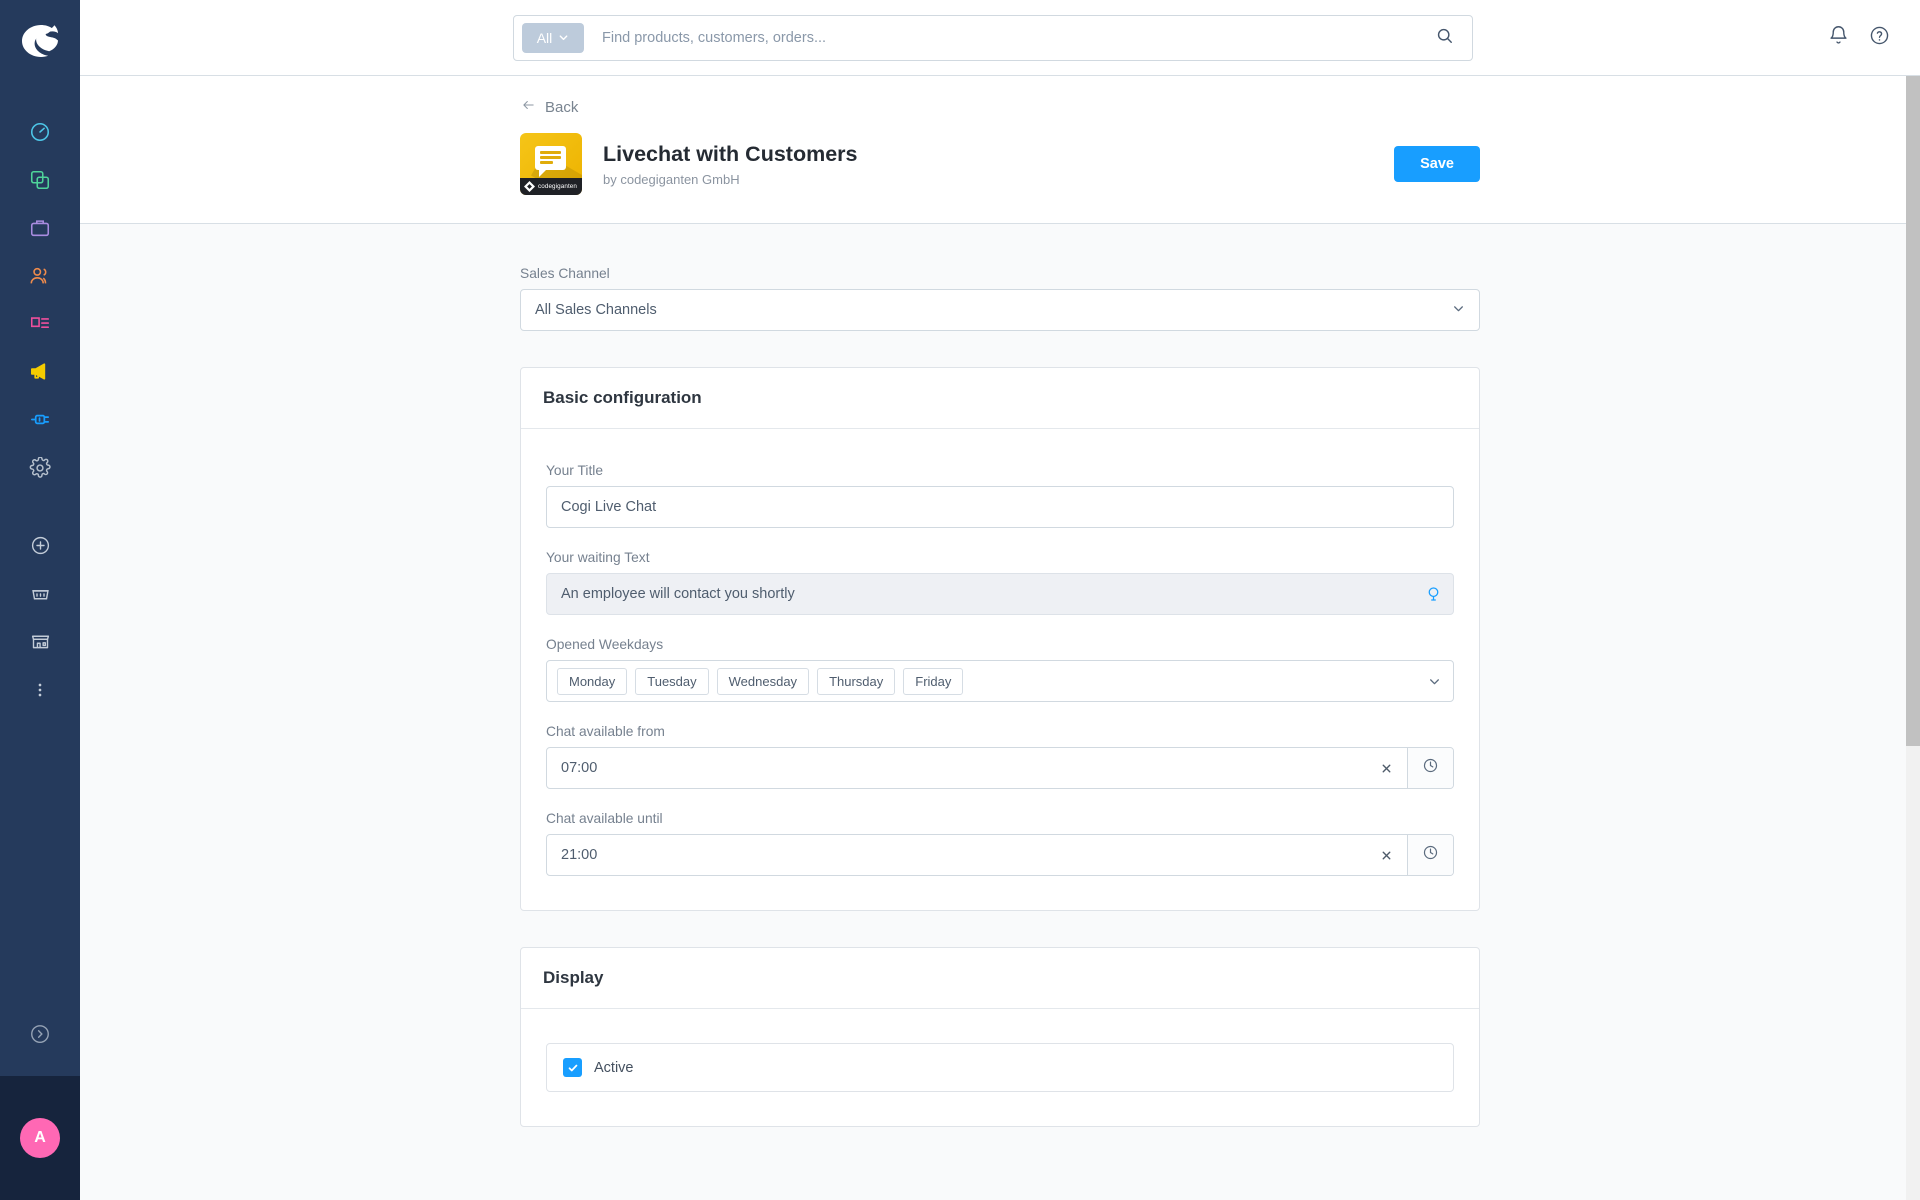  What do you see at coordinates (40, 1098) in the screenshot?
I see `sidebar-footer: A` at bounding box center [40, 1098].